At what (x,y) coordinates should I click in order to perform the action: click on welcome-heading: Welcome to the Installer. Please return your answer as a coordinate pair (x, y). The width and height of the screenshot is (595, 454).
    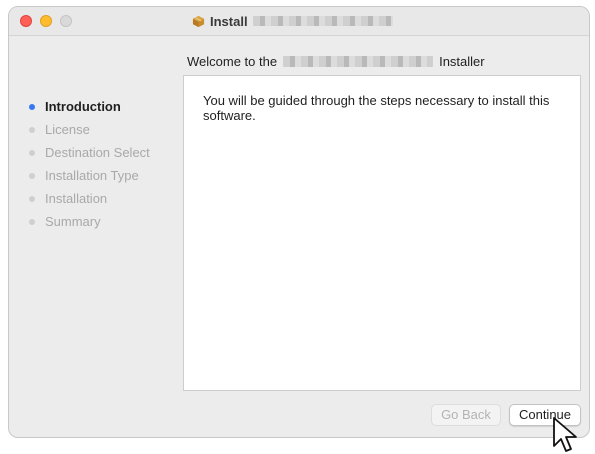
    Looking at the image, I should click on (336, 61).